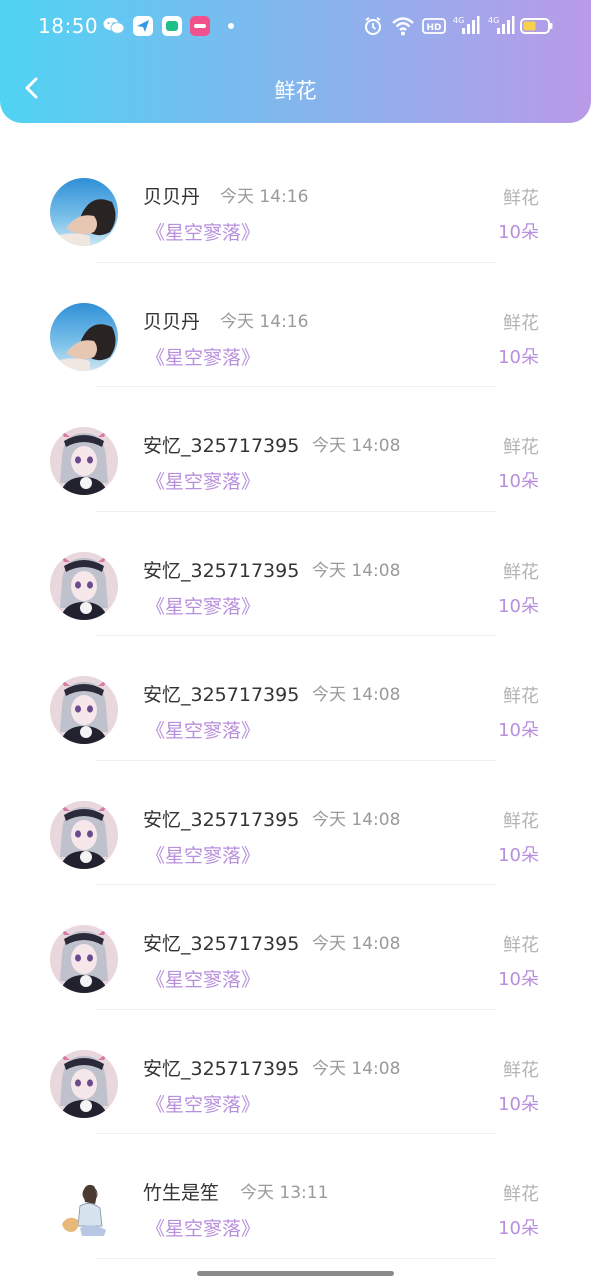  I want to click on header-background: 18:50 HD 4G 4G 鲜花, so click(295, 61).